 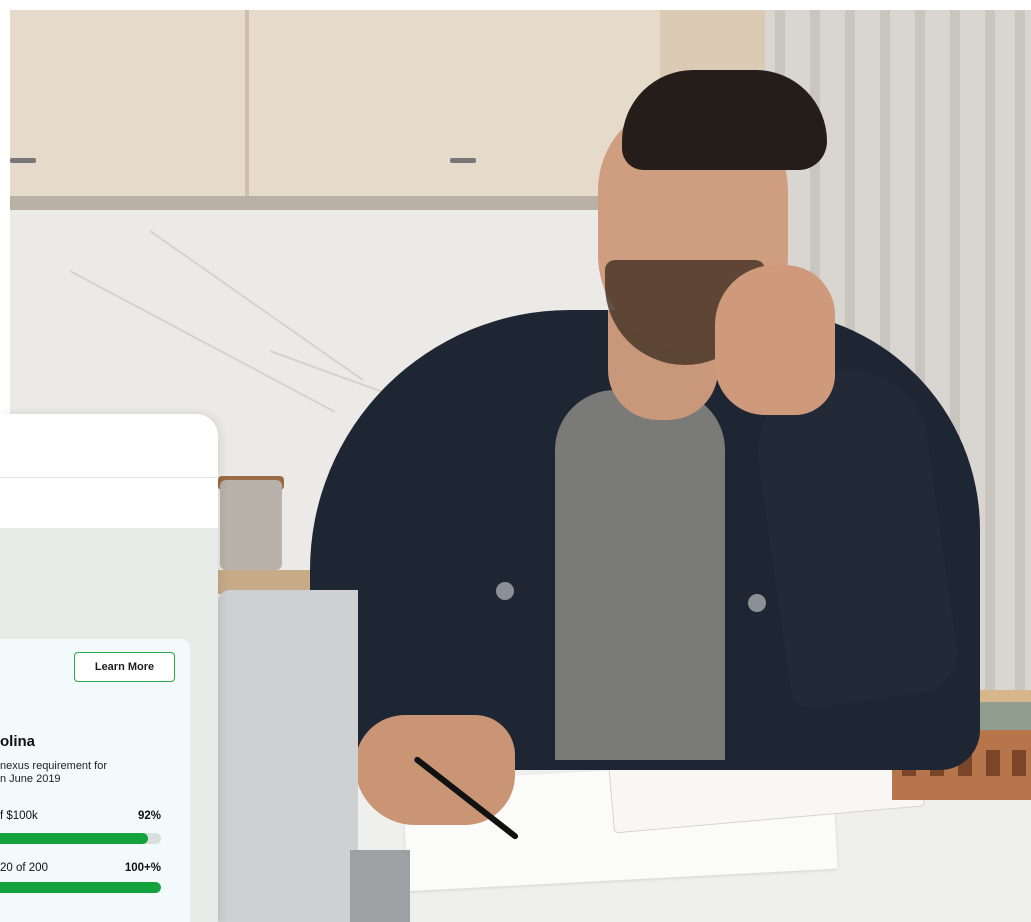 I want to click on transactions-progress-bar, so click(x=80, y=887).